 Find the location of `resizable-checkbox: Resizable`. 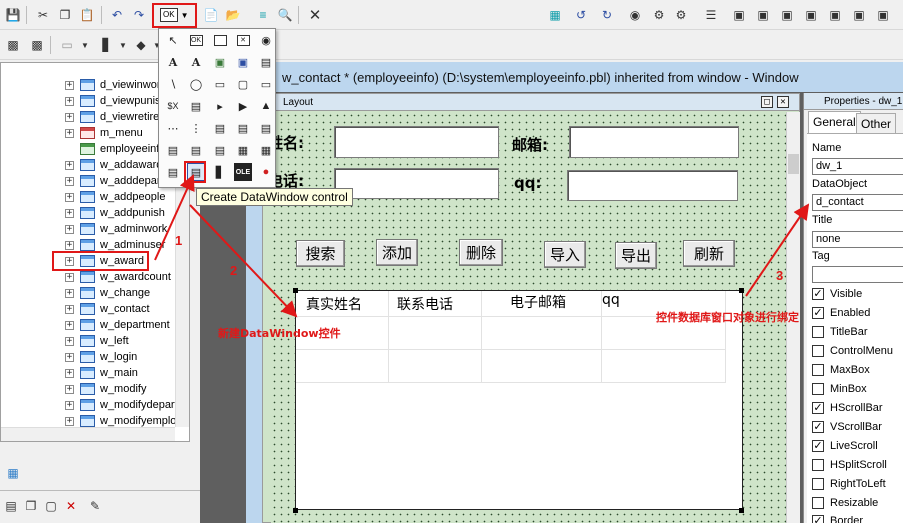

resizable-checkbox: Resizable is located at coordinates (845, 503).